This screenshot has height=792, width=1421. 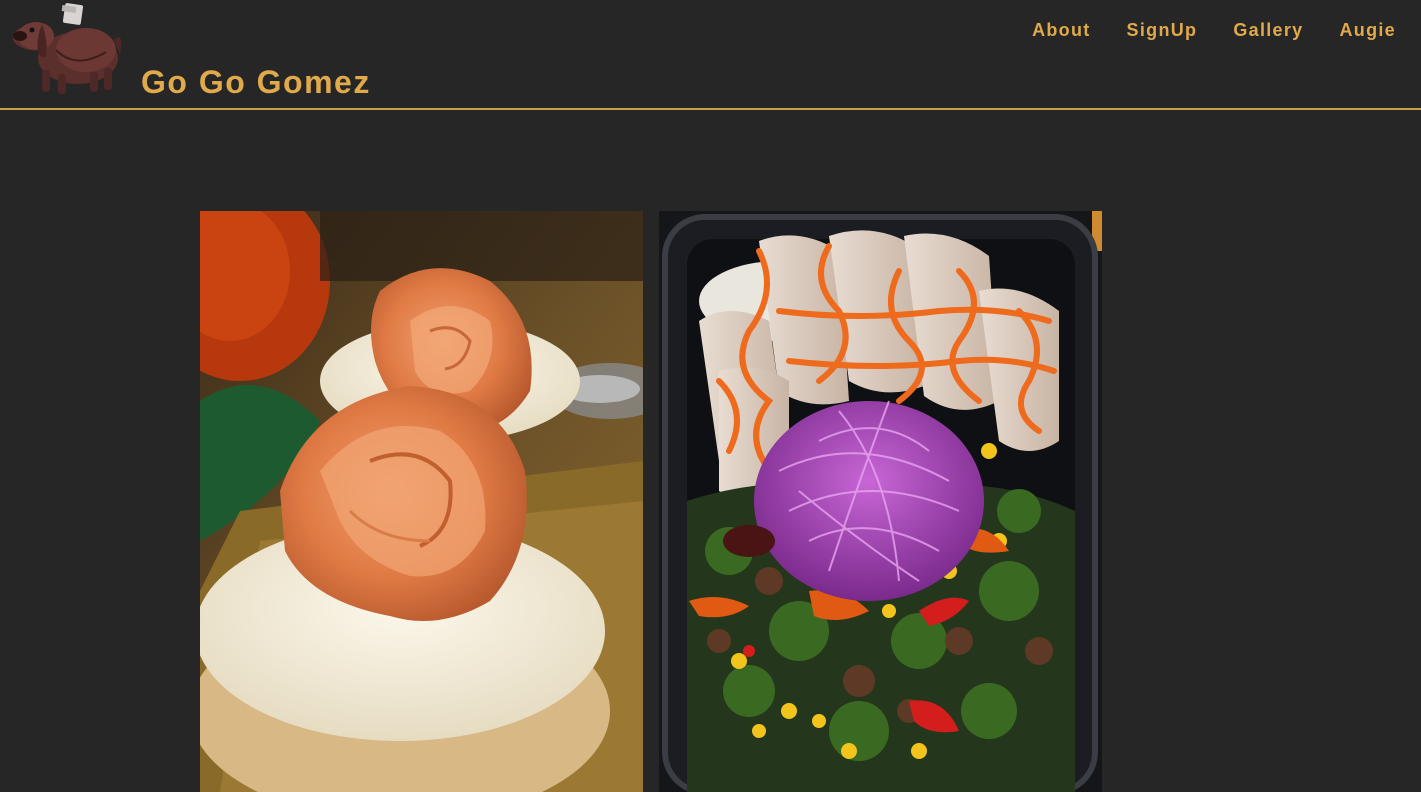 What do you see at coordinates (710, 55) in the screenshot?
I see `site-header: Go Go Gomez About SignUp Gallery Augie` at bounding box center [710, 55].